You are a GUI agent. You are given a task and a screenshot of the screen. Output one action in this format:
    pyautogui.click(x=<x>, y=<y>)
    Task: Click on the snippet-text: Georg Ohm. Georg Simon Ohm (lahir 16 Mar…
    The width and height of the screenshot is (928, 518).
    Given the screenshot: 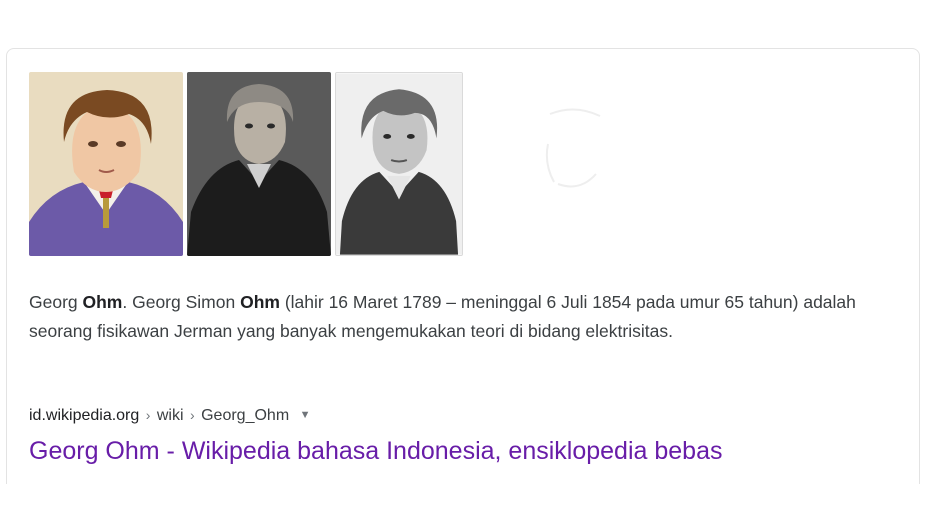 What is the action you would take?
    pyautogui.click(x=469, y=317)
    